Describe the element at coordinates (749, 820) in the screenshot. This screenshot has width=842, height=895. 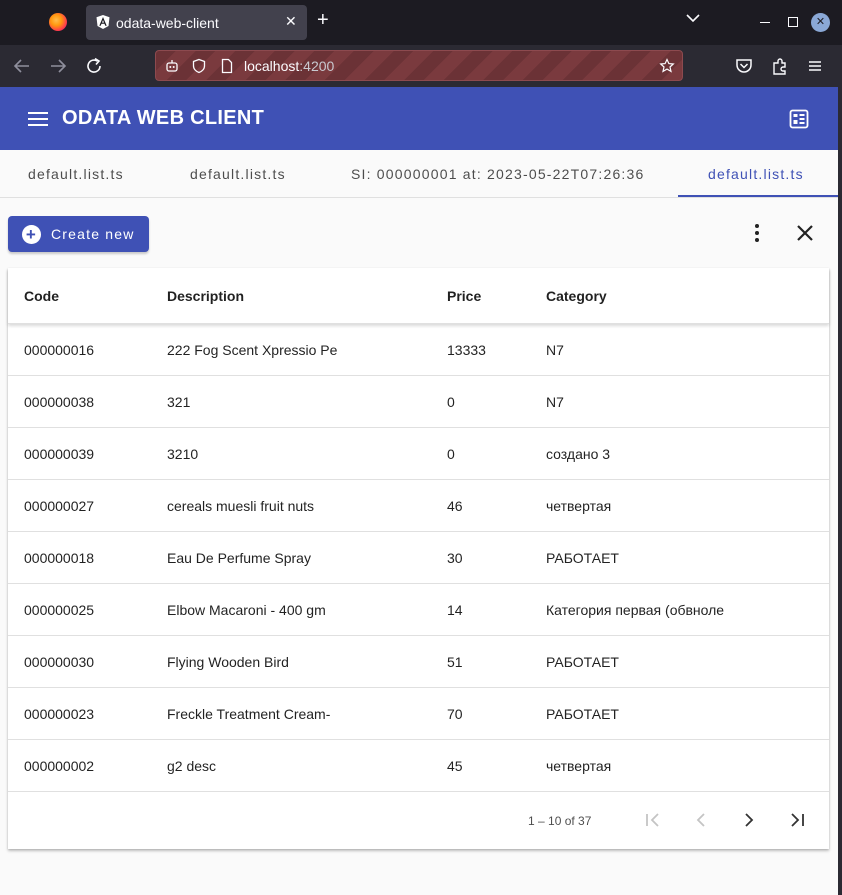
I see `next-page-icon` at that location.